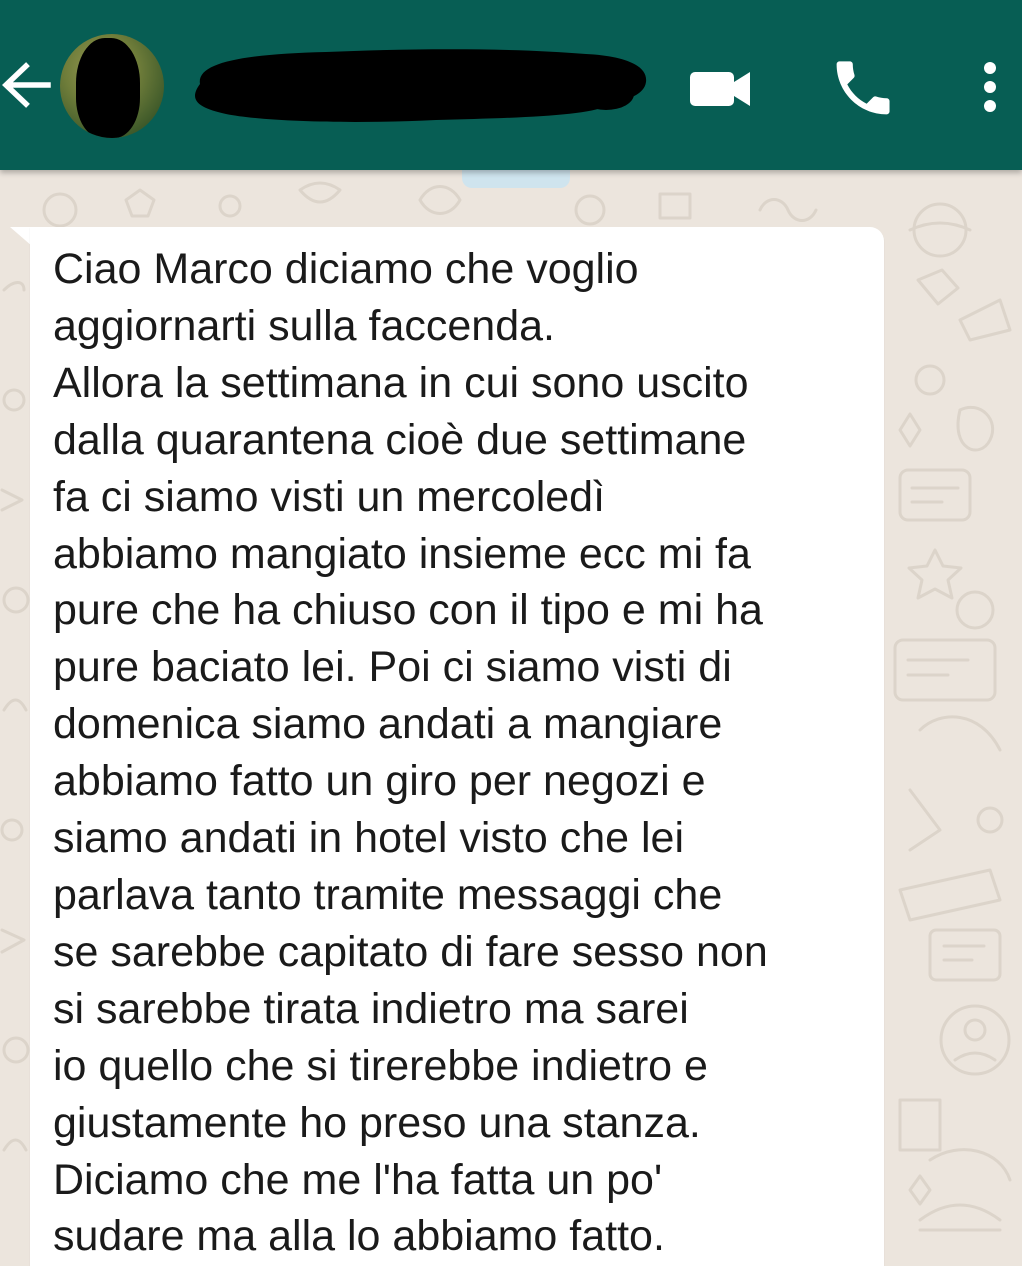  I want to click on contact-avatar, so click(112, 86).